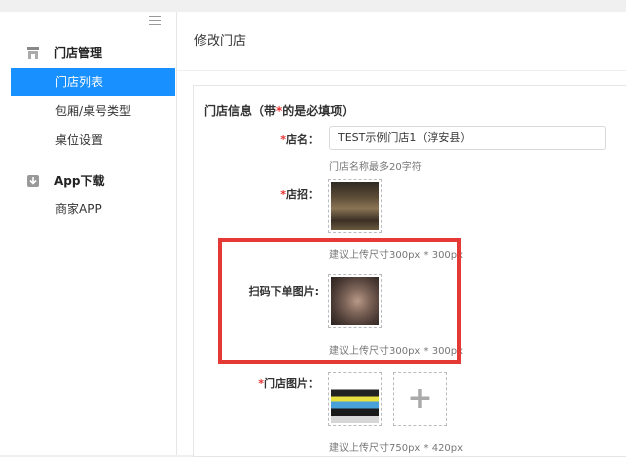  I want to click on sign-hint: 建议上传尺寸300px * 300px, so click(396, 255).